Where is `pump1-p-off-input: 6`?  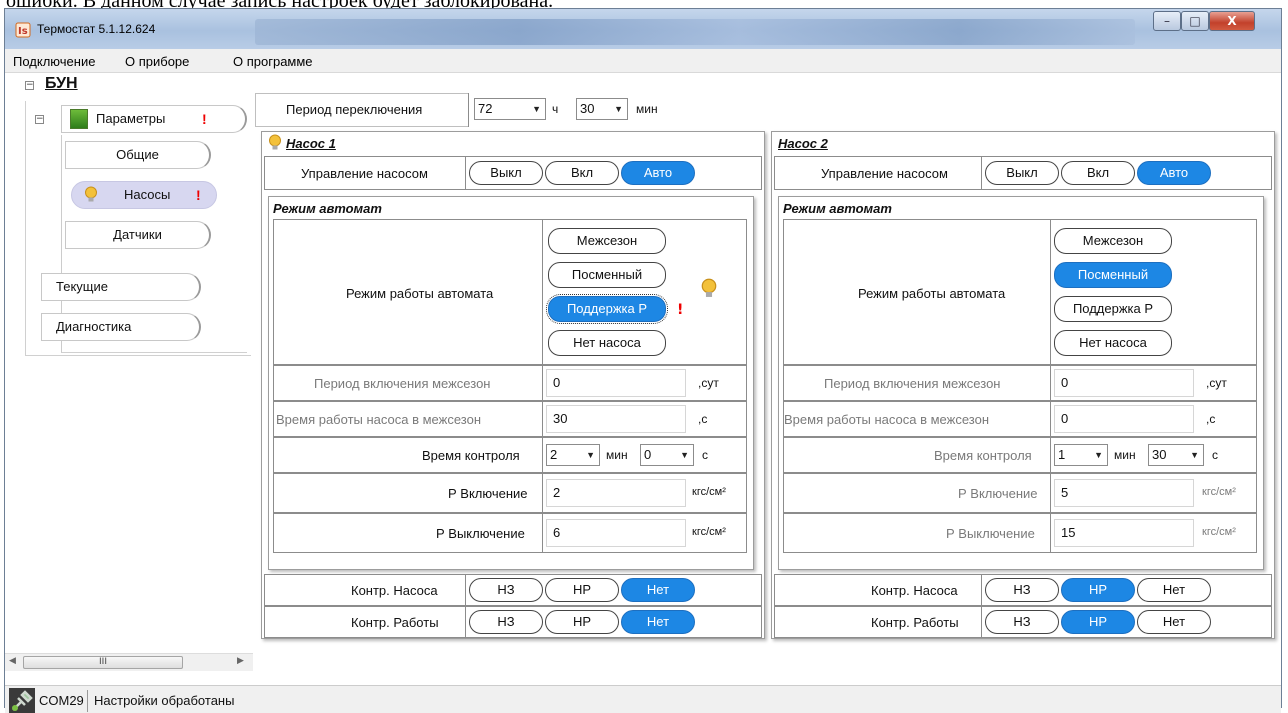 pump1-p-off-input: 6 is located at coordinates (616, 533).